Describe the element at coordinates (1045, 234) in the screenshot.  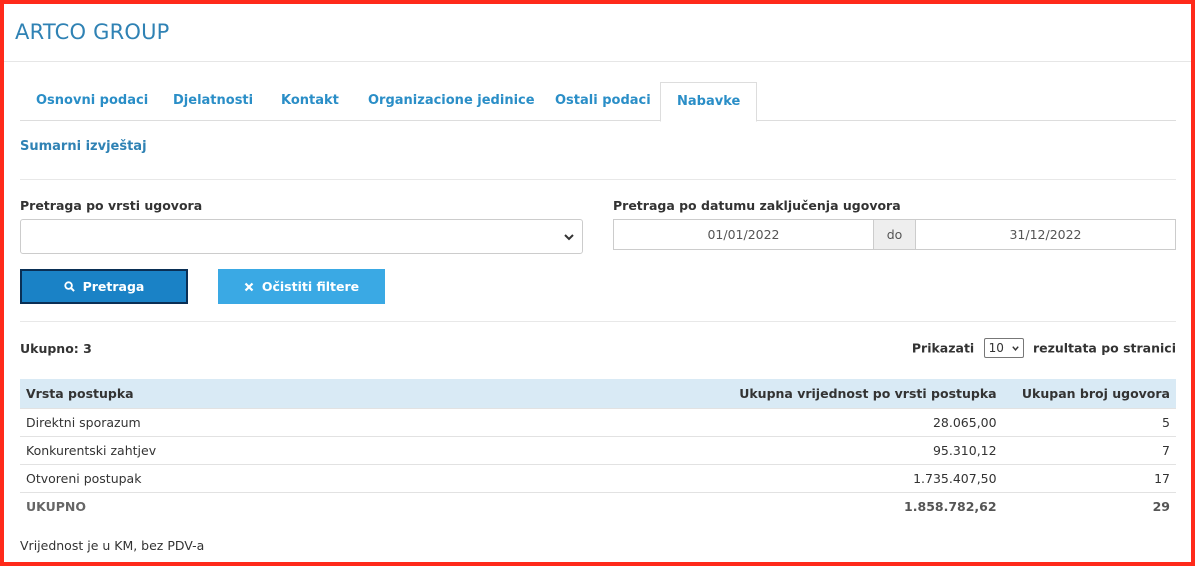
I see `date-to-input: 31/12/2022` at that location.